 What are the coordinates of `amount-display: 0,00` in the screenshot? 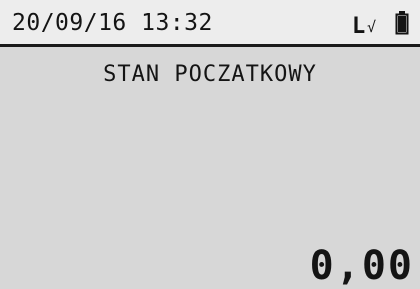 It's located at (361, 266).